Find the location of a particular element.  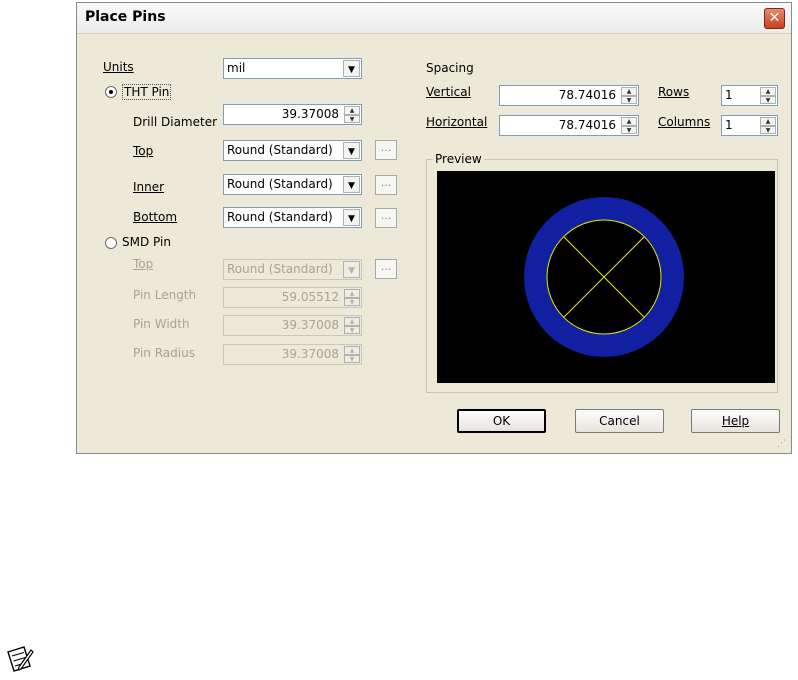

drill-diameter-value: 39.37008 is located at coordinates (310, 114).